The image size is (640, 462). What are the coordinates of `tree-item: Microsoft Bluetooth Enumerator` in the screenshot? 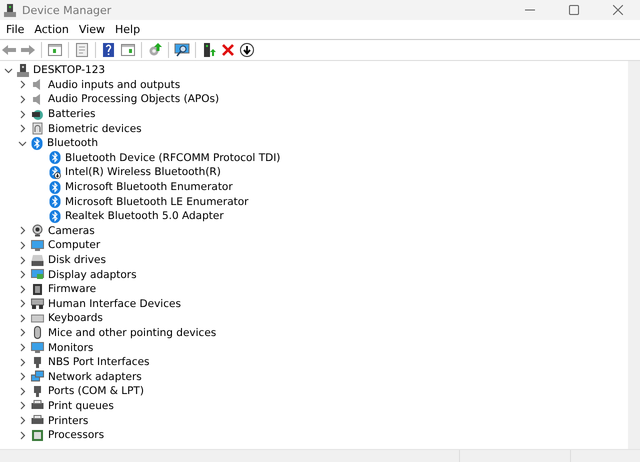 It's located at (149, 187).